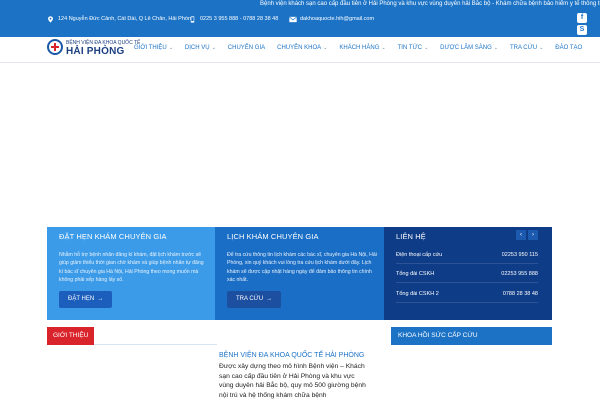 This screenshot has width=600, height=400. What do you see at coordinates (153, 48) in the screenshot?
I see `nav-item-gioi-thieu: GIỚI THIỆU ⌄` at bounding box center [153, 48].